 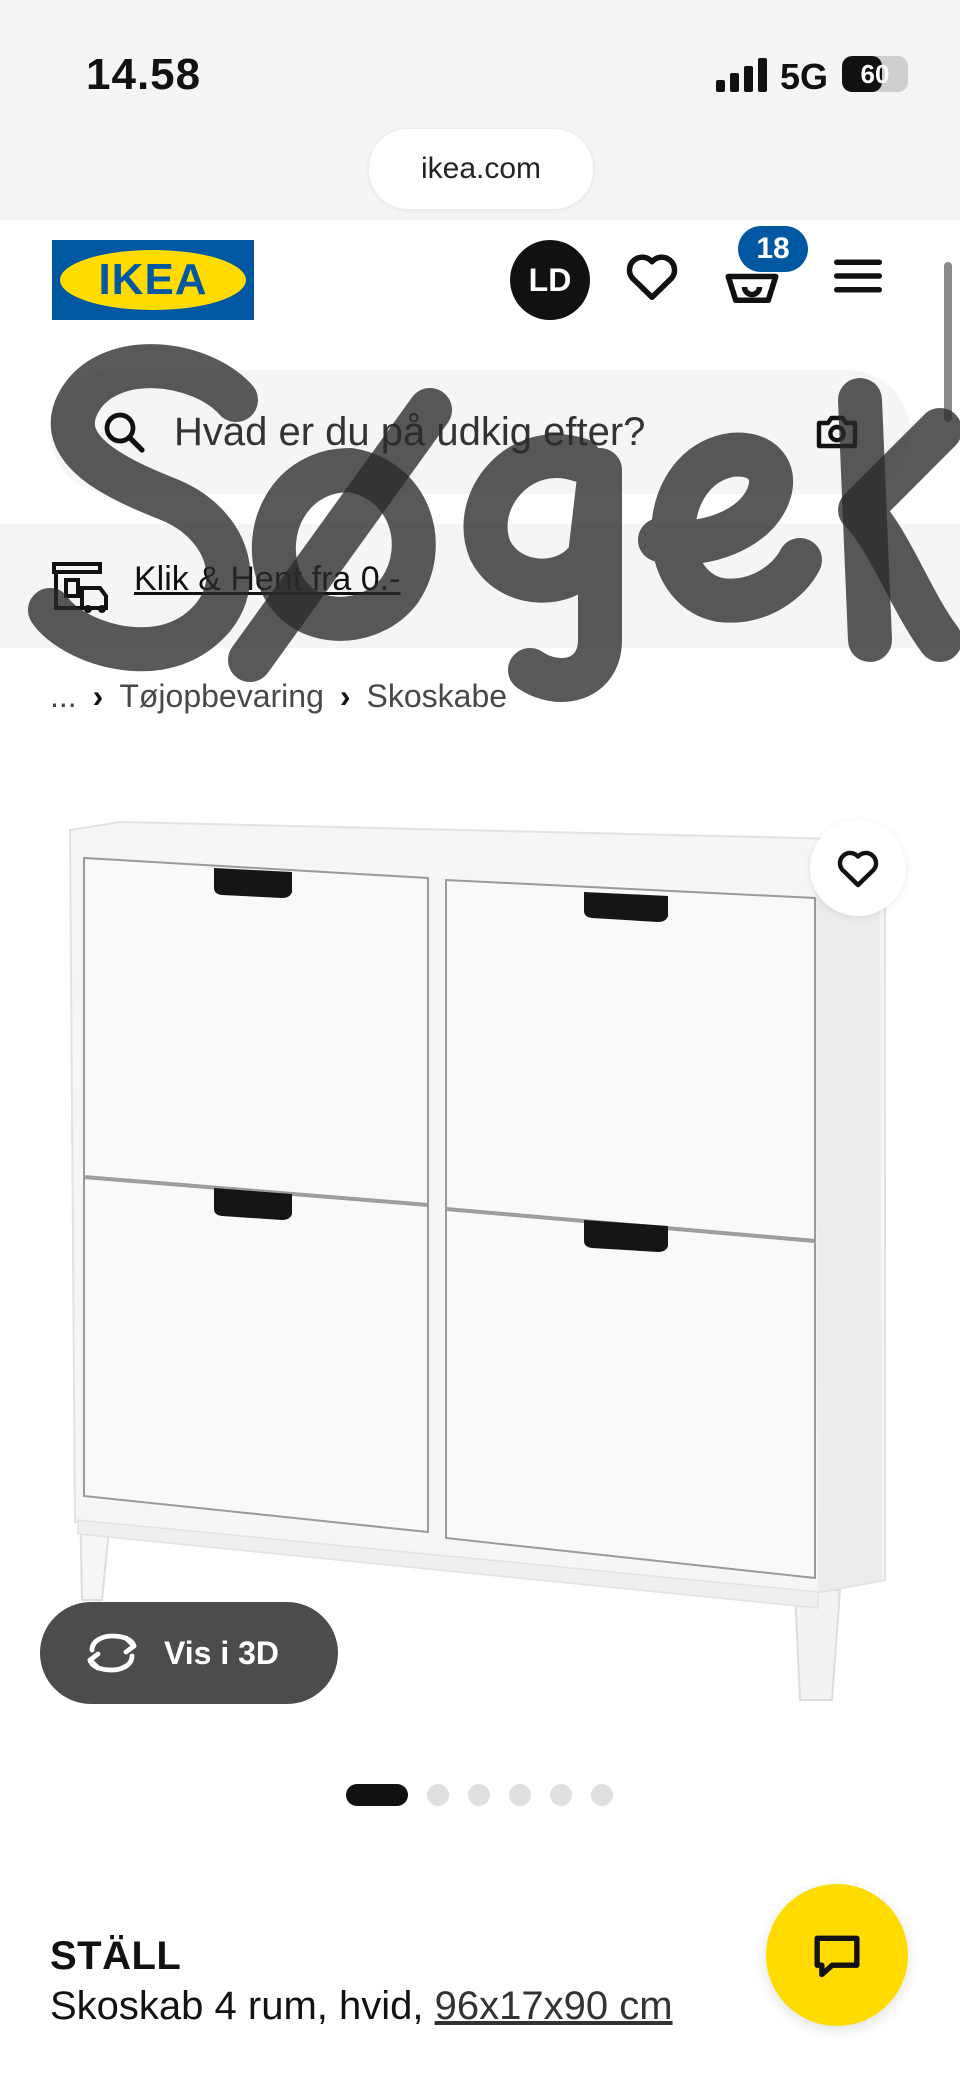 I want to click on camera-icon, so click(x=837, y=432).